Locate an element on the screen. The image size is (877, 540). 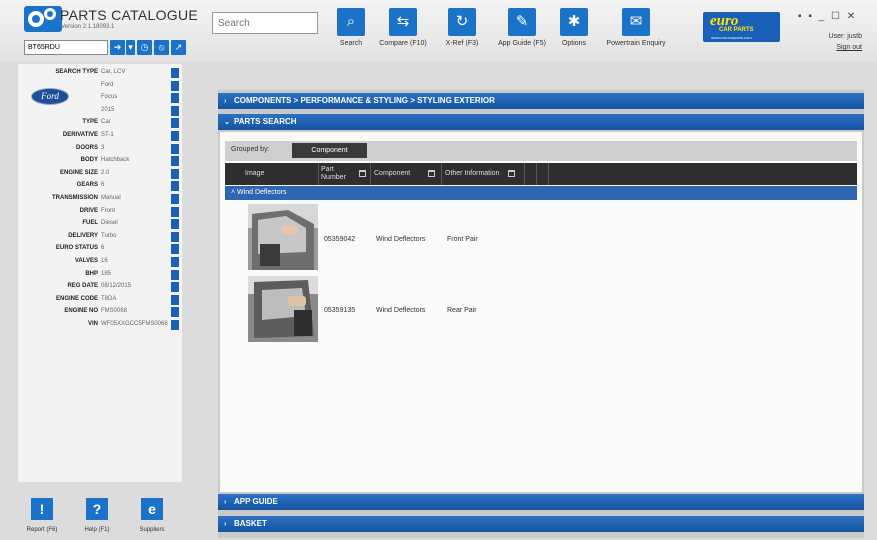
vehicle-detail-row: REG DATE 08/12/2015 is located at coordinates (100, 287).